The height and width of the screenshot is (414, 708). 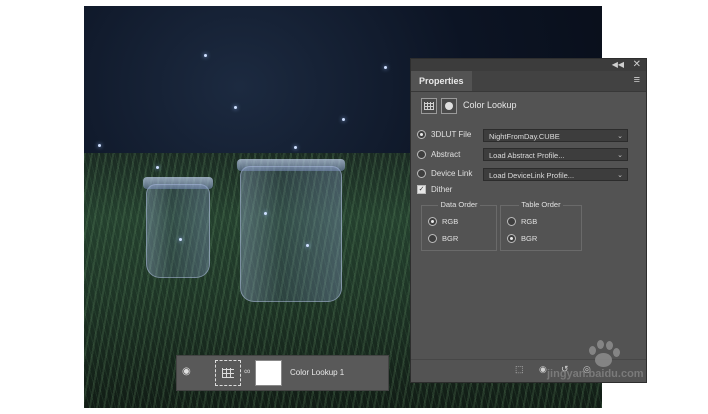 I want to click on dither-option: ✓ Dither, so click(x=435, y=190).